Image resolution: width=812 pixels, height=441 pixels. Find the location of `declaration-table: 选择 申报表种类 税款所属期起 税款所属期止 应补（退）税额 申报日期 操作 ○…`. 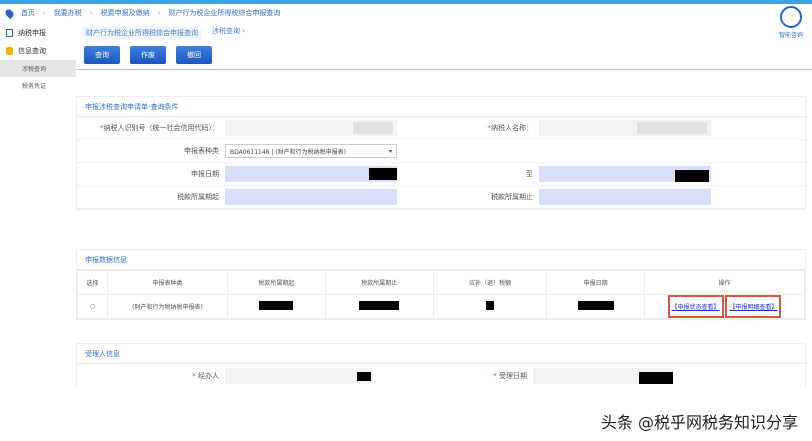

declaration-table: 选择 申报表种类 税款所属期起 税款所属期止 应补（退）税额 申报日期 操作 ○… is located at coordinates (441, 294).